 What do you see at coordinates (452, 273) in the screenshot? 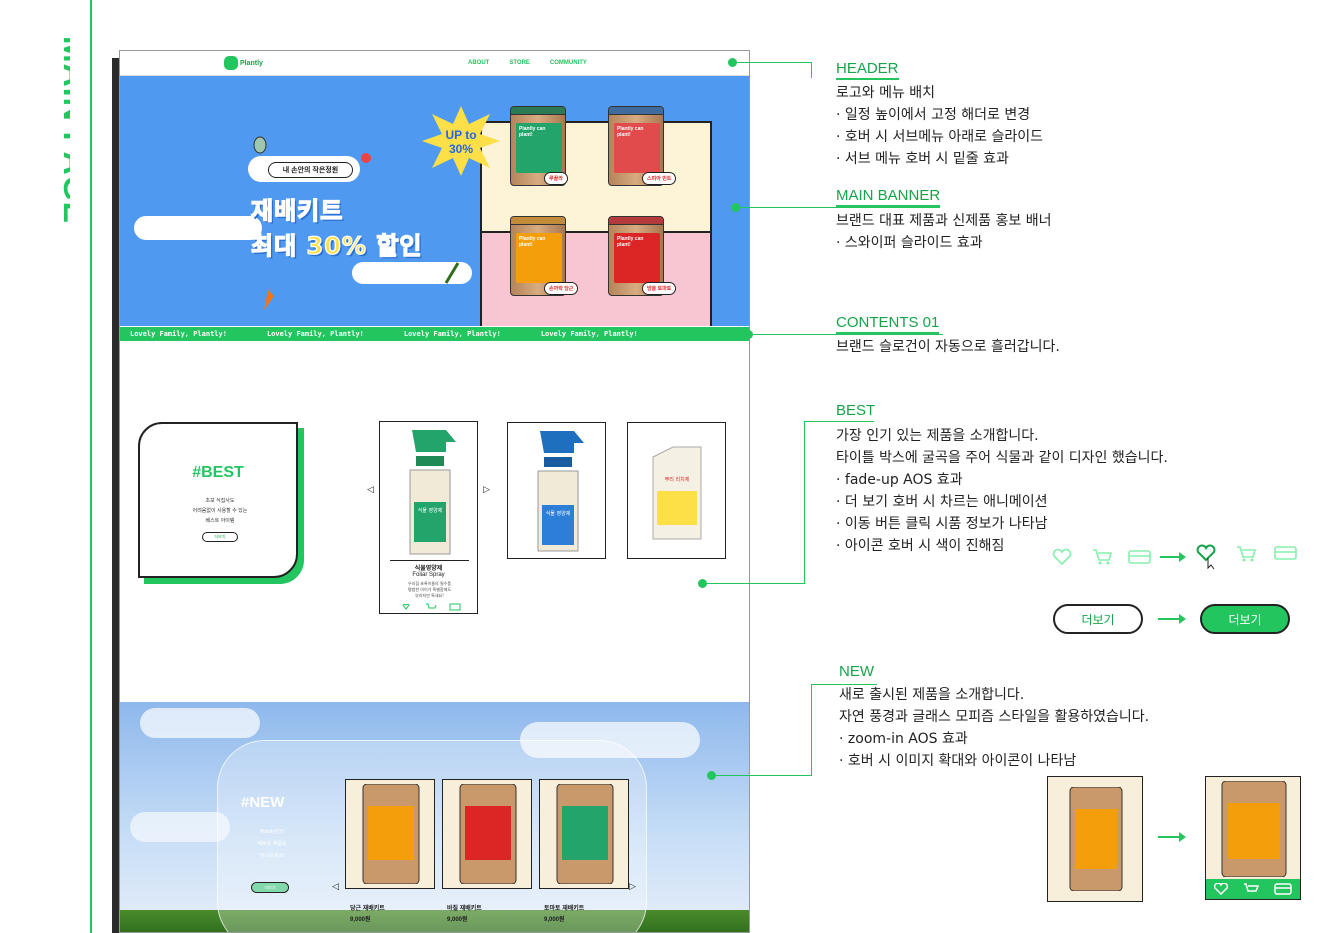
I see `herb-icon` at bounding box center [452, 273].